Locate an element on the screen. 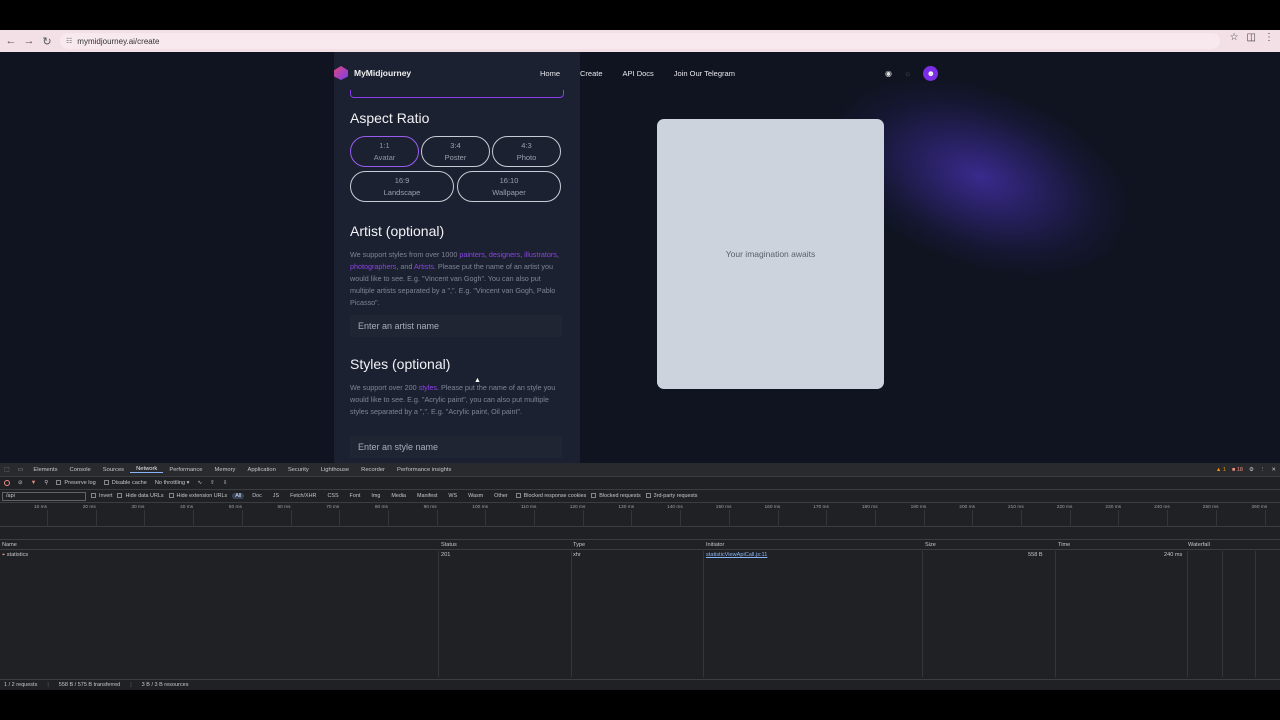  request-time: 240 ms is located at coordinates (1173, 555).